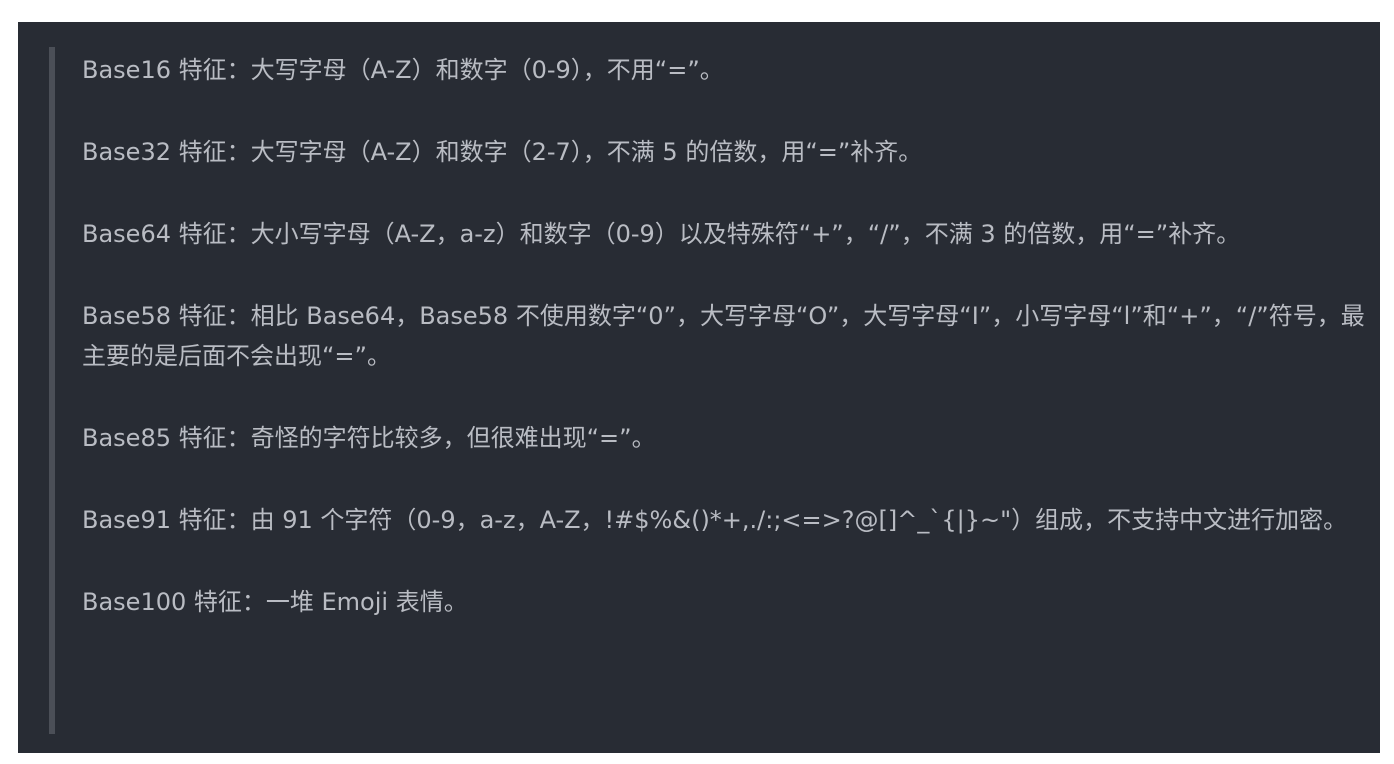 The height and width of the screenshot is (764, 1394). I want to click on paragraph-base100: Base100 特征：一堆 Emoji 表情。, so click(275, 602).